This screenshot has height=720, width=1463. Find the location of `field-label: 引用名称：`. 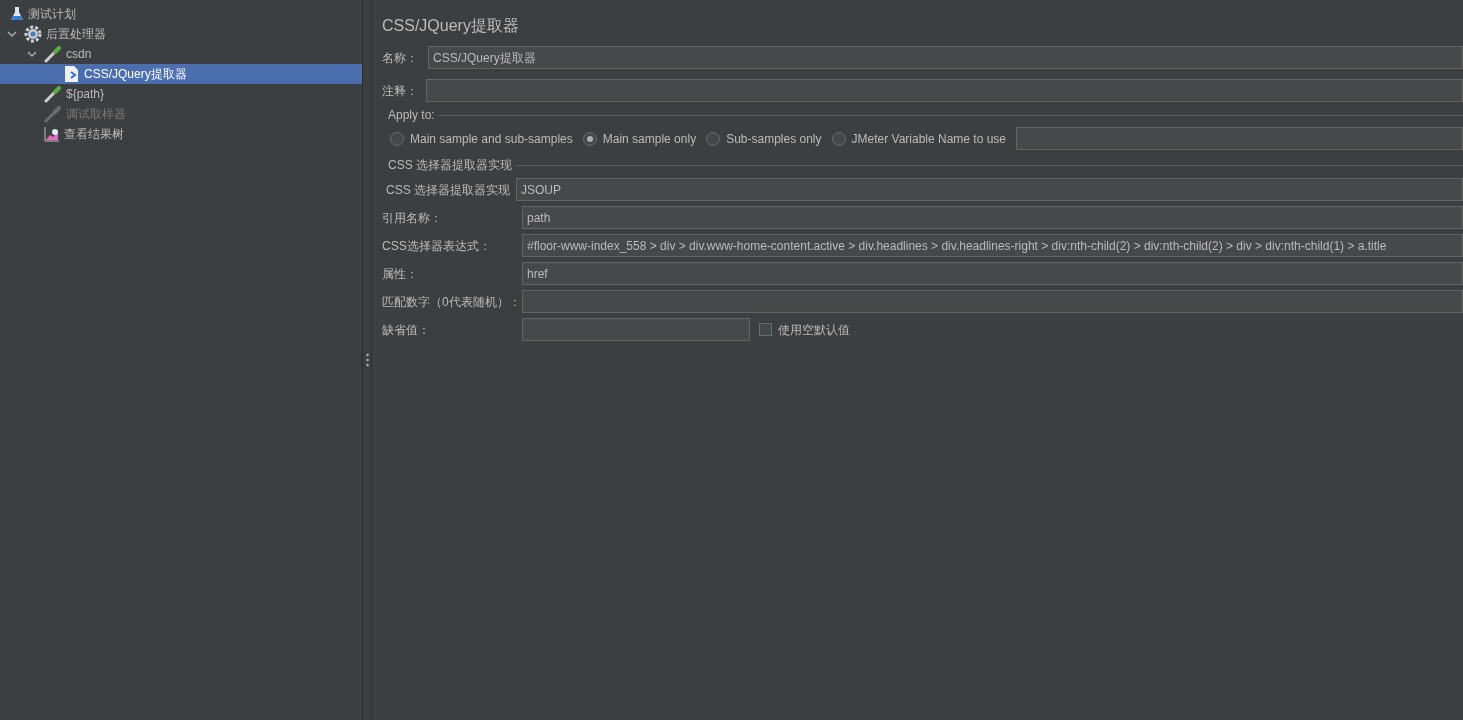

field-label: 引用名称： is located at coordinates (412, 218).